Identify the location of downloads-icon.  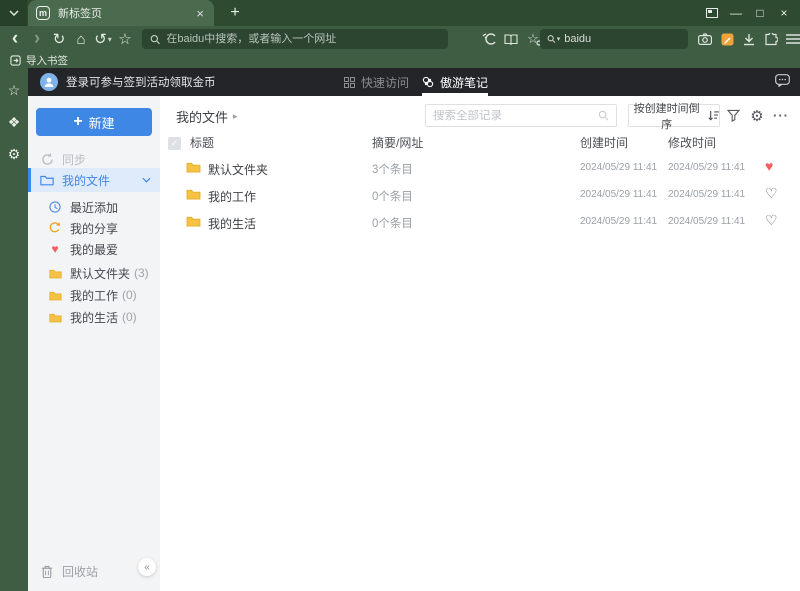
(749, 39).